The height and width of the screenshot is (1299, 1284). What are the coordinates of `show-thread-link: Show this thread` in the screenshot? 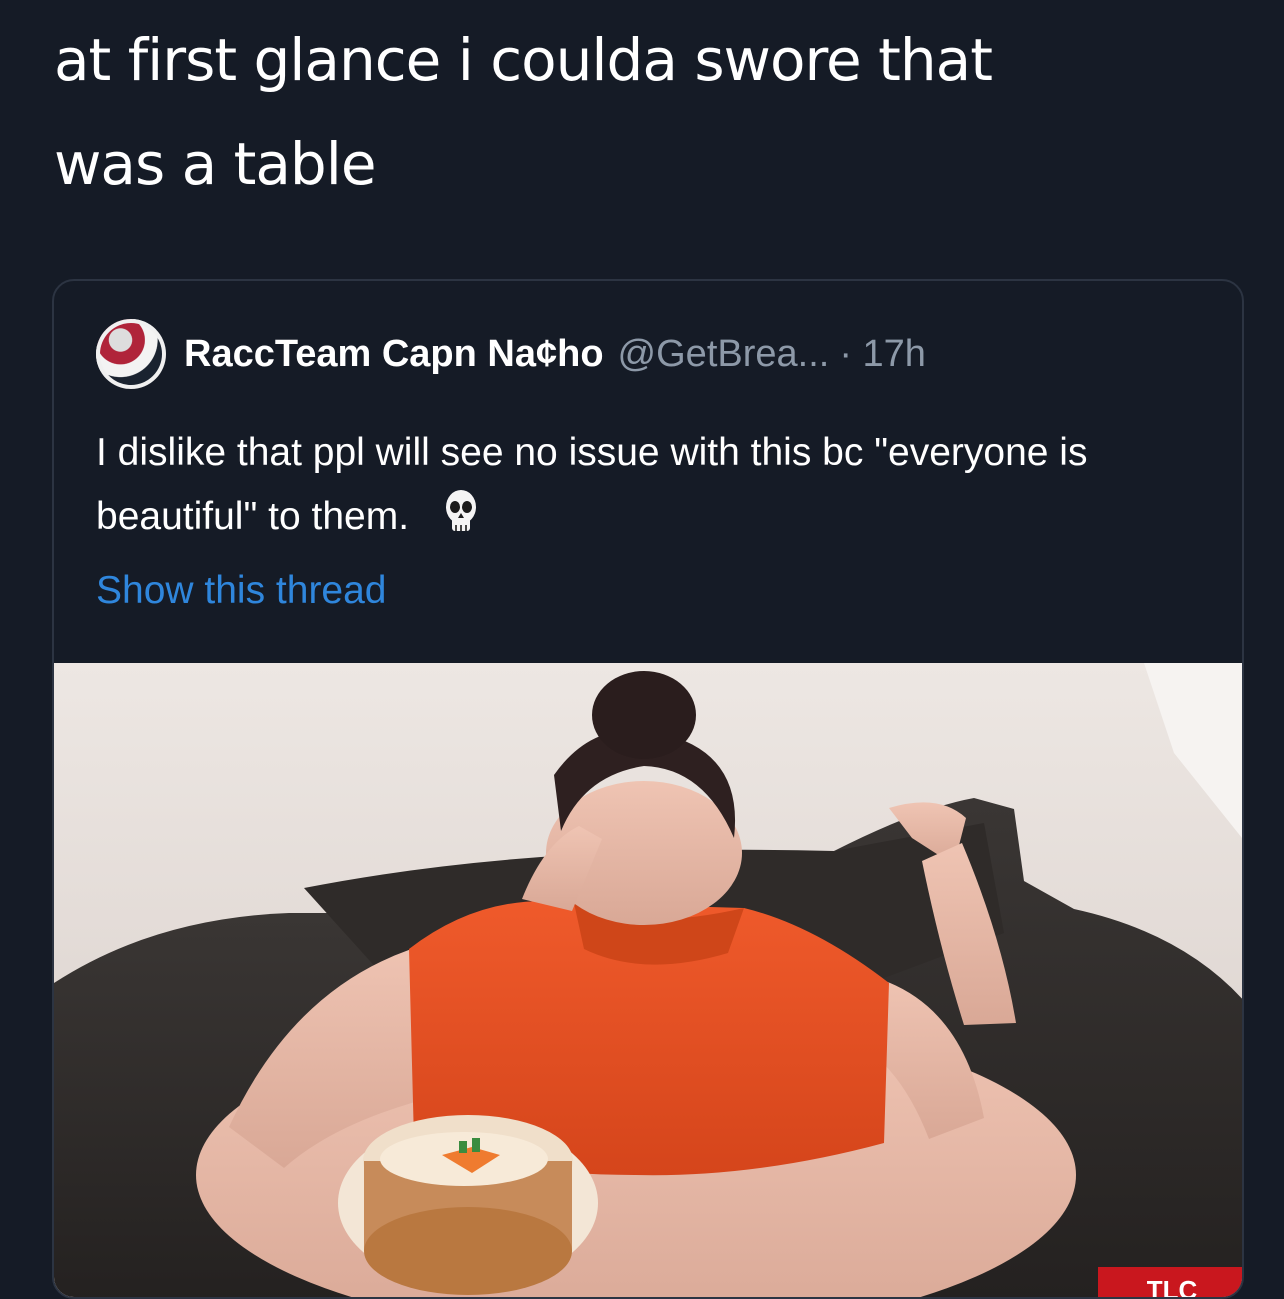 It's located at (241, 591).